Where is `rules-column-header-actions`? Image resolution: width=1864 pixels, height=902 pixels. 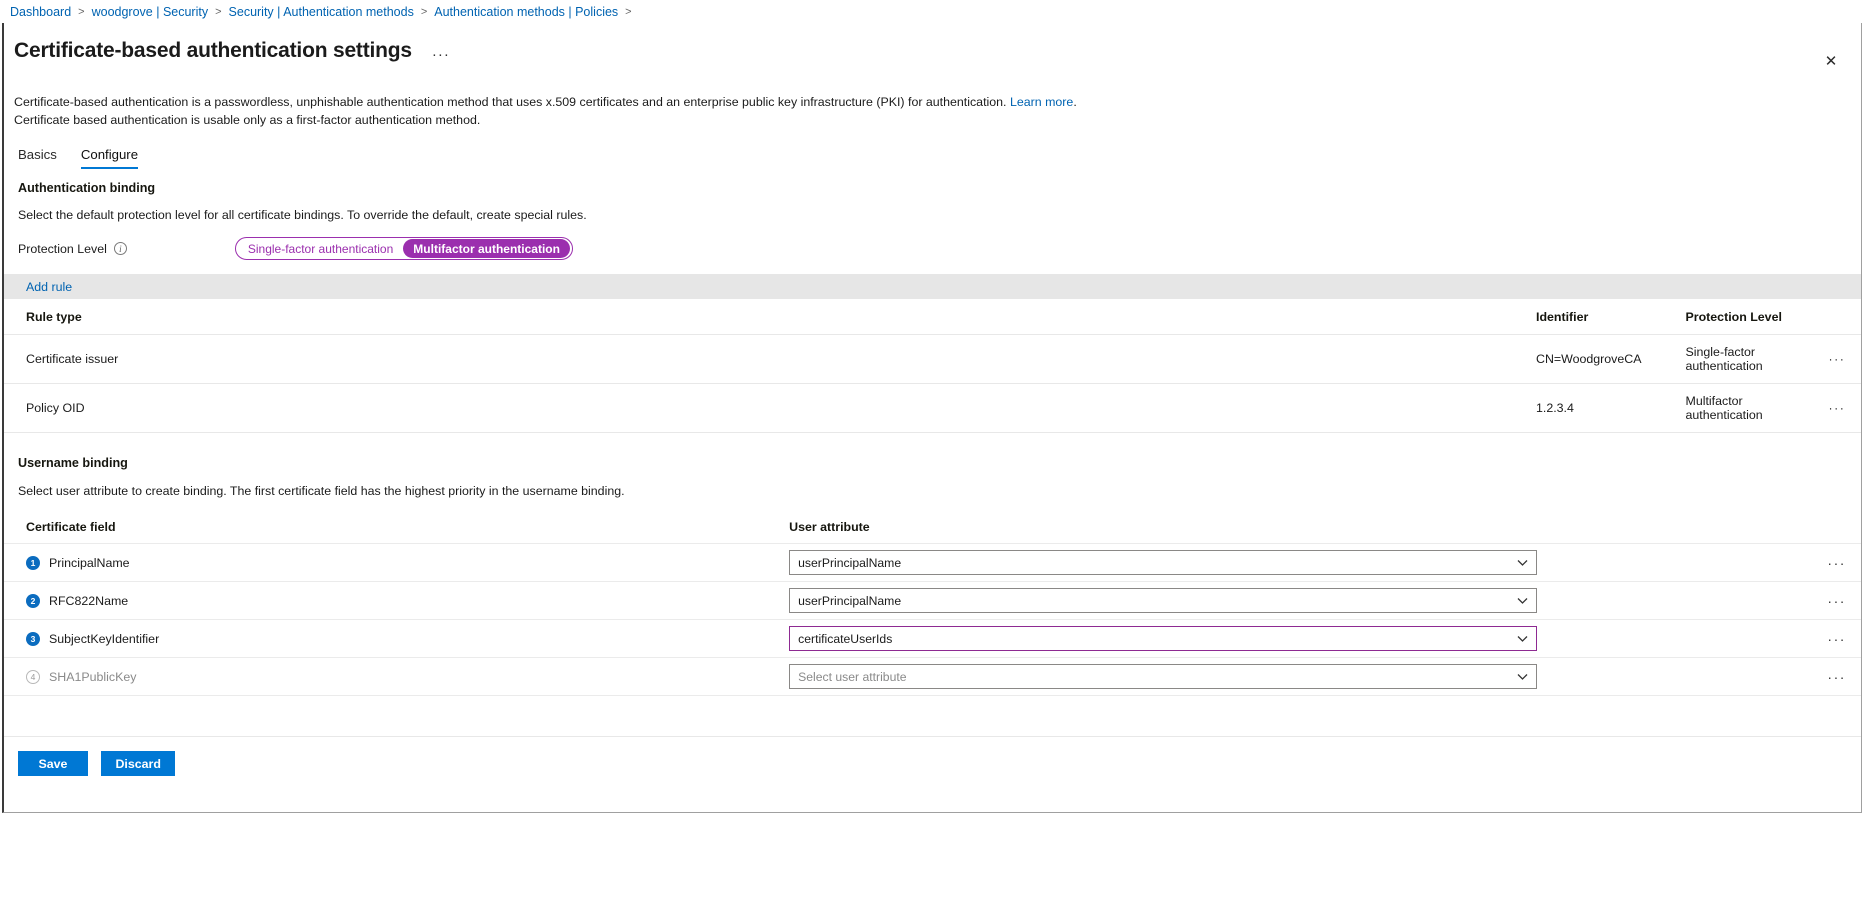 rules-column-header-actions is located at coordinates (1837, 317).